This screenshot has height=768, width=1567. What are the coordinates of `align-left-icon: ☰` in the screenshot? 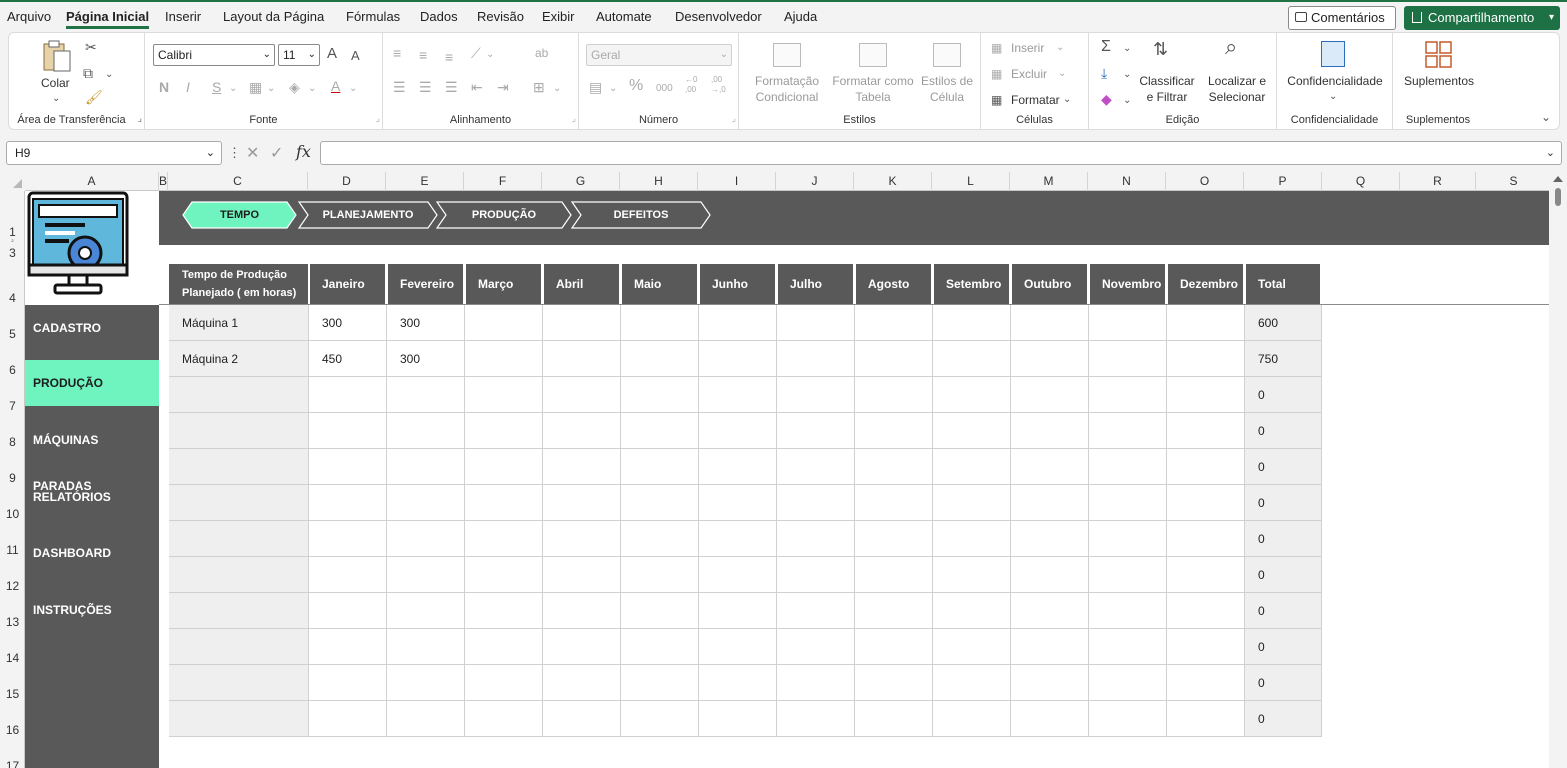 It's located at (399, 87).